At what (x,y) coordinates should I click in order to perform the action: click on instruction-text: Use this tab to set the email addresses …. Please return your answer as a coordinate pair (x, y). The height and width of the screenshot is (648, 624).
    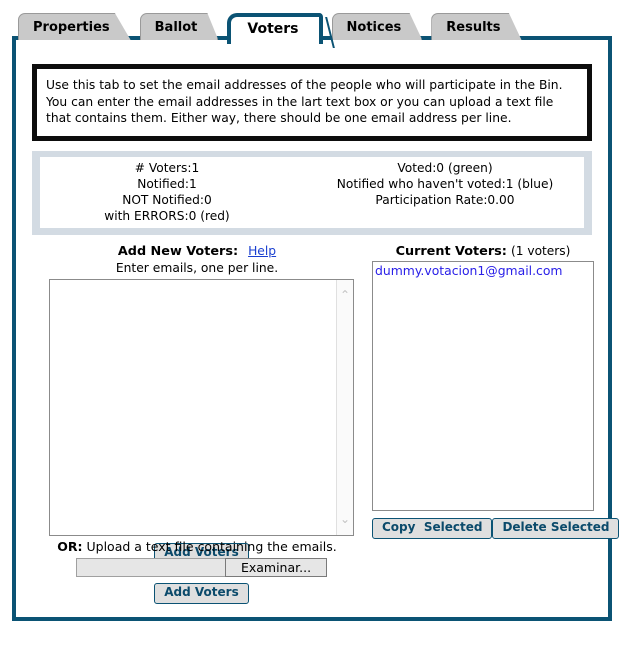
    Looking at the image, I should click on (304, 102).